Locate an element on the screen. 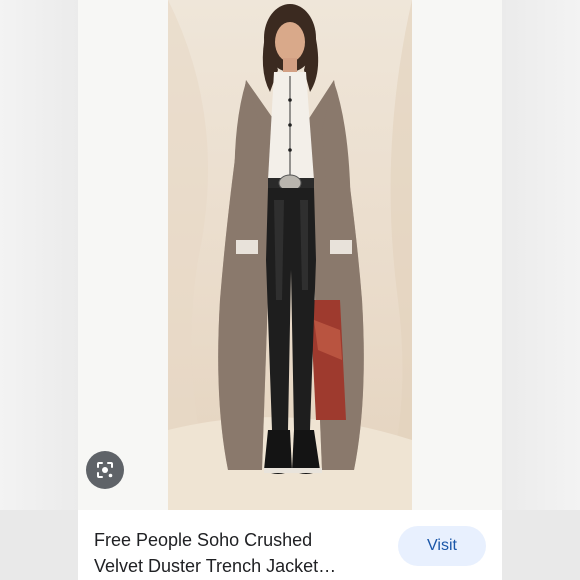 This screenshot has height=580, width=580. google-lens-button is located at coordinates (105, 470).